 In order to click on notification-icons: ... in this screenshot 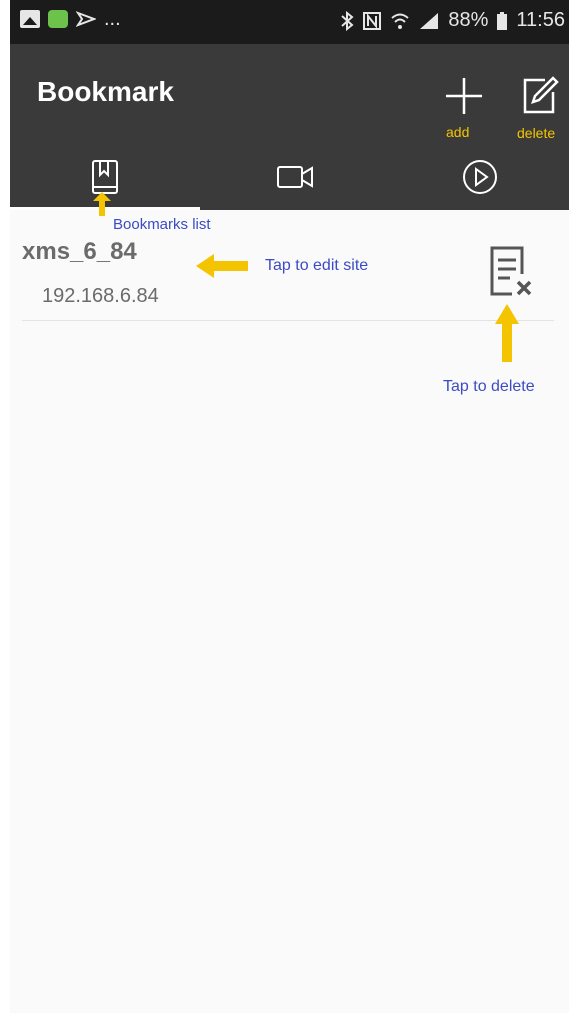, I will do `click(70, 19)`.